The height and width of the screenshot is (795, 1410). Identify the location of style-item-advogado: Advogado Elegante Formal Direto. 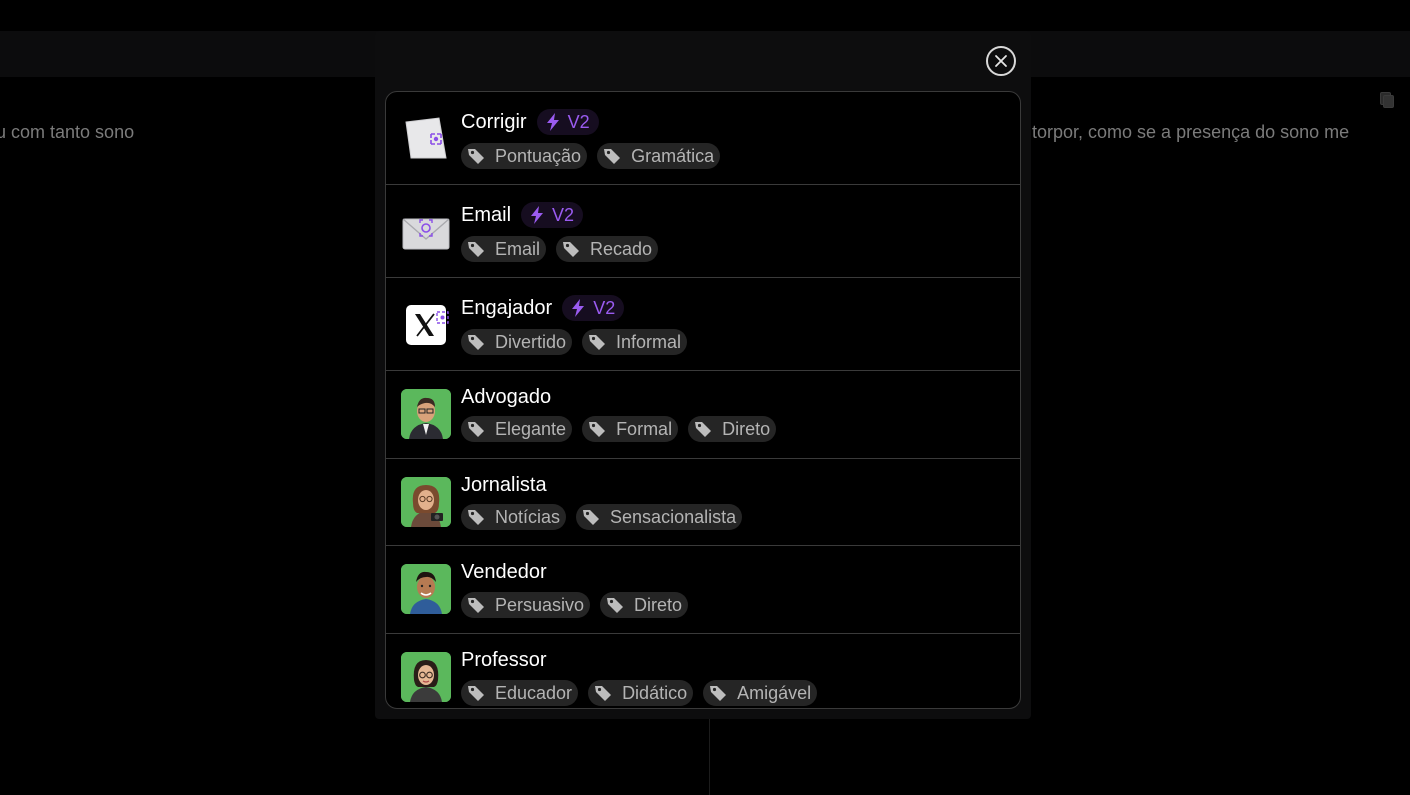
(703, 415).